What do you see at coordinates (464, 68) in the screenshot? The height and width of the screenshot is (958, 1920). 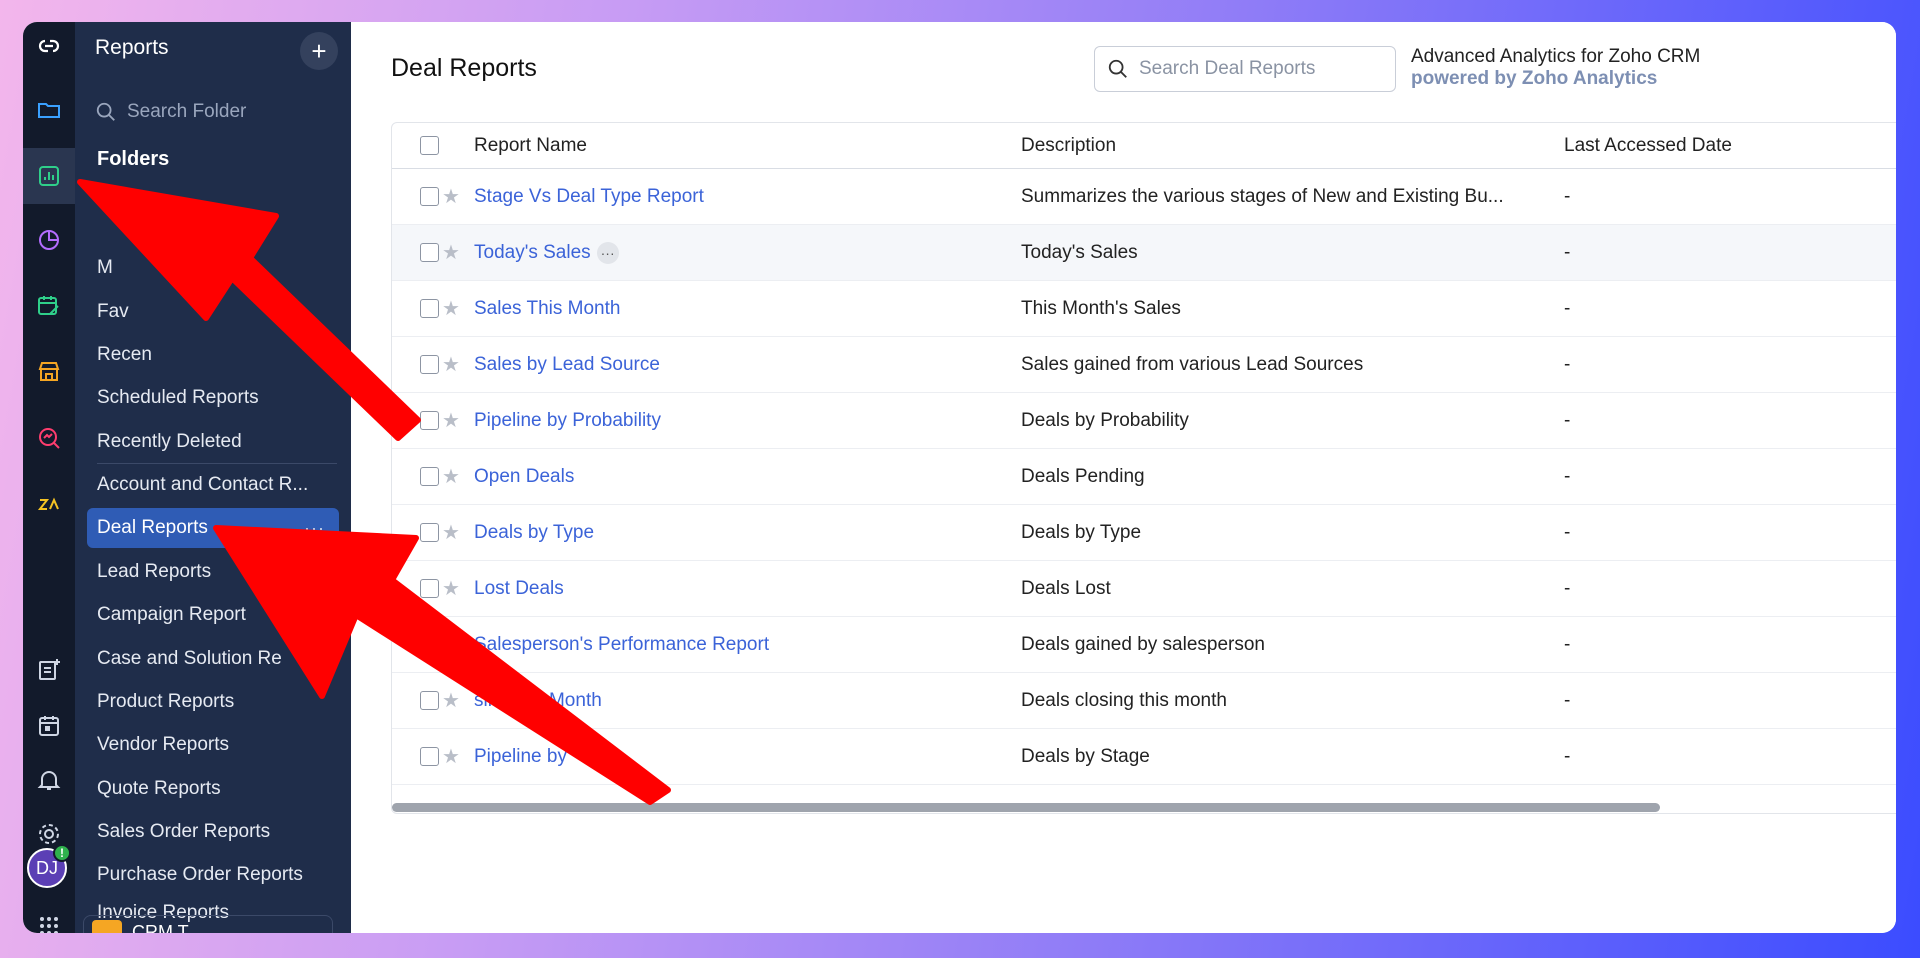 I see `page-title: Deal Reports` at bounding box center [464, 68].